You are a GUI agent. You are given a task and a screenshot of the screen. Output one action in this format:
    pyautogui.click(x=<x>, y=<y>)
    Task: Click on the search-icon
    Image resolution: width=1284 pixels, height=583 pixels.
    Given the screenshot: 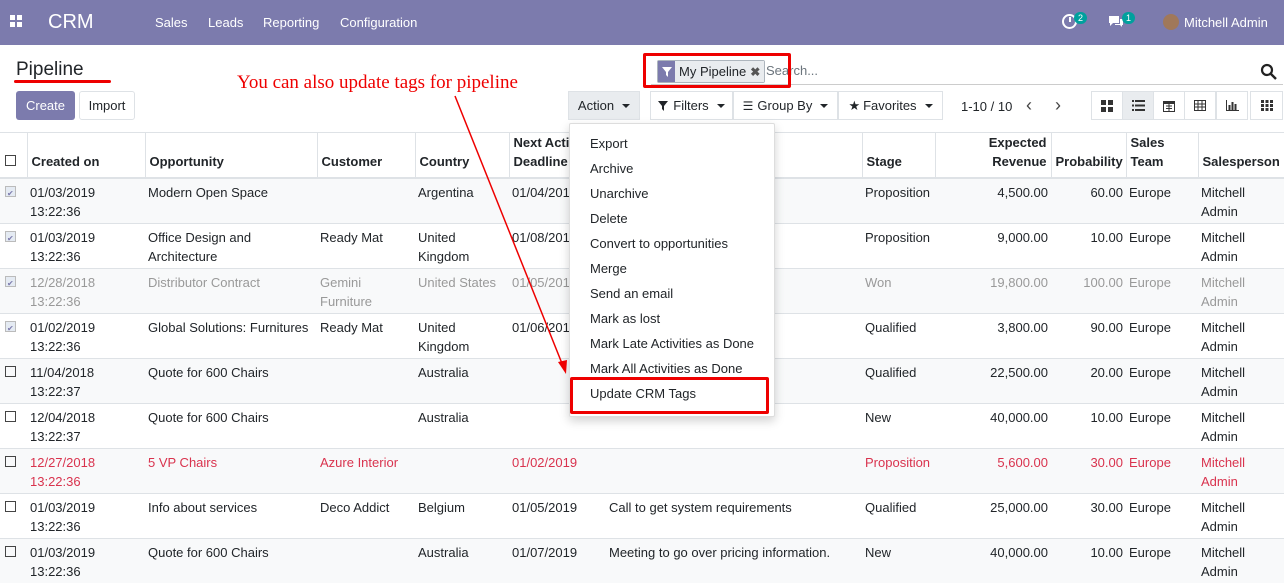 What is the action you would take?
    pyautogui.click(x=1269, y=72)
    